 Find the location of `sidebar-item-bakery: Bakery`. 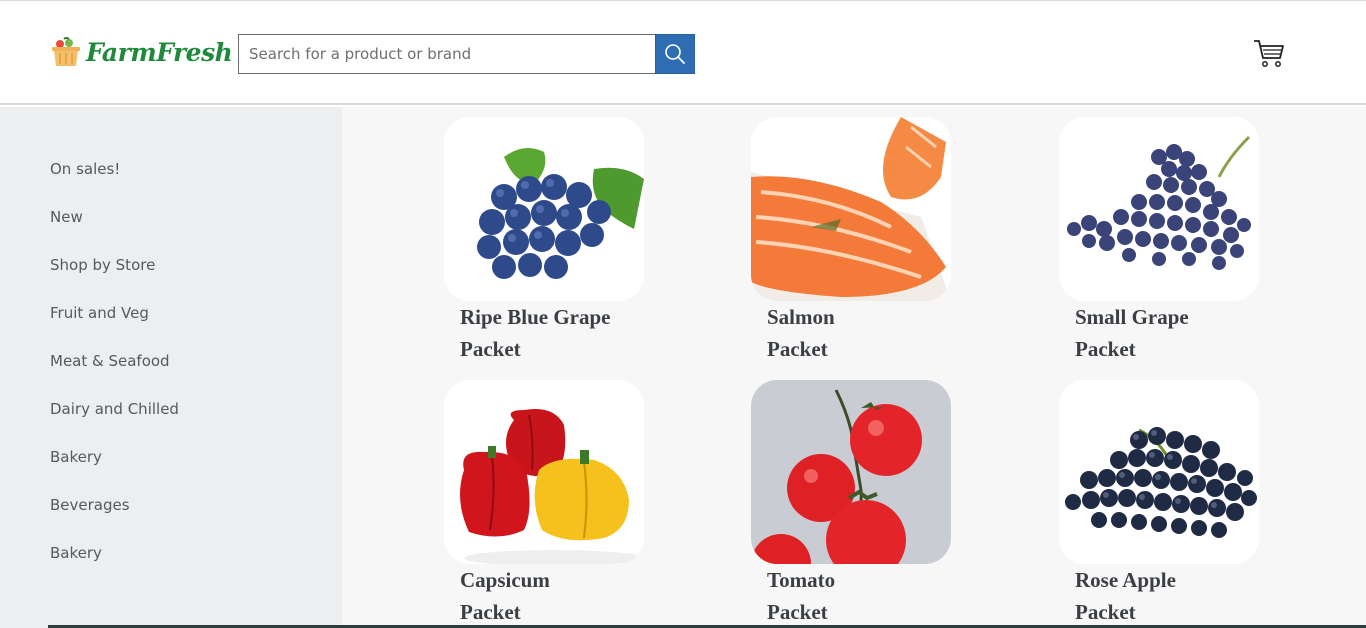

sidebar-item-bakery: Bakery is located at coordinates (114, 471).